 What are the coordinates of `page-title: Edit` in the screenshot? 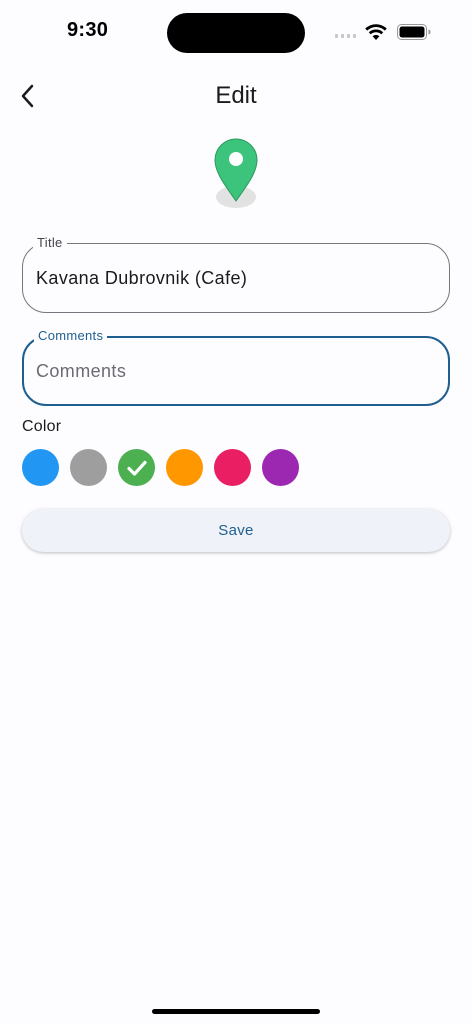 It's located at (236, 95).